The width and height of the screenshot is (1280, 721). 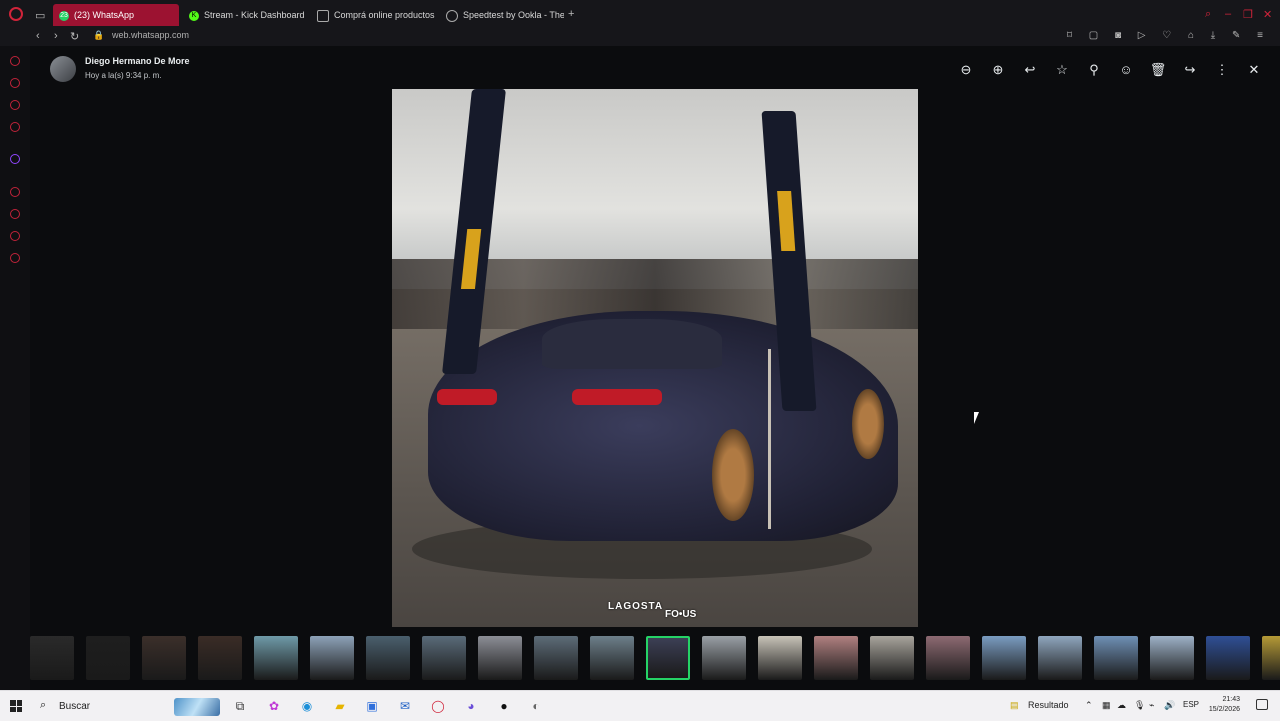 I want to click on tab-label: Comprá online productos, so click(x=384, y=15).